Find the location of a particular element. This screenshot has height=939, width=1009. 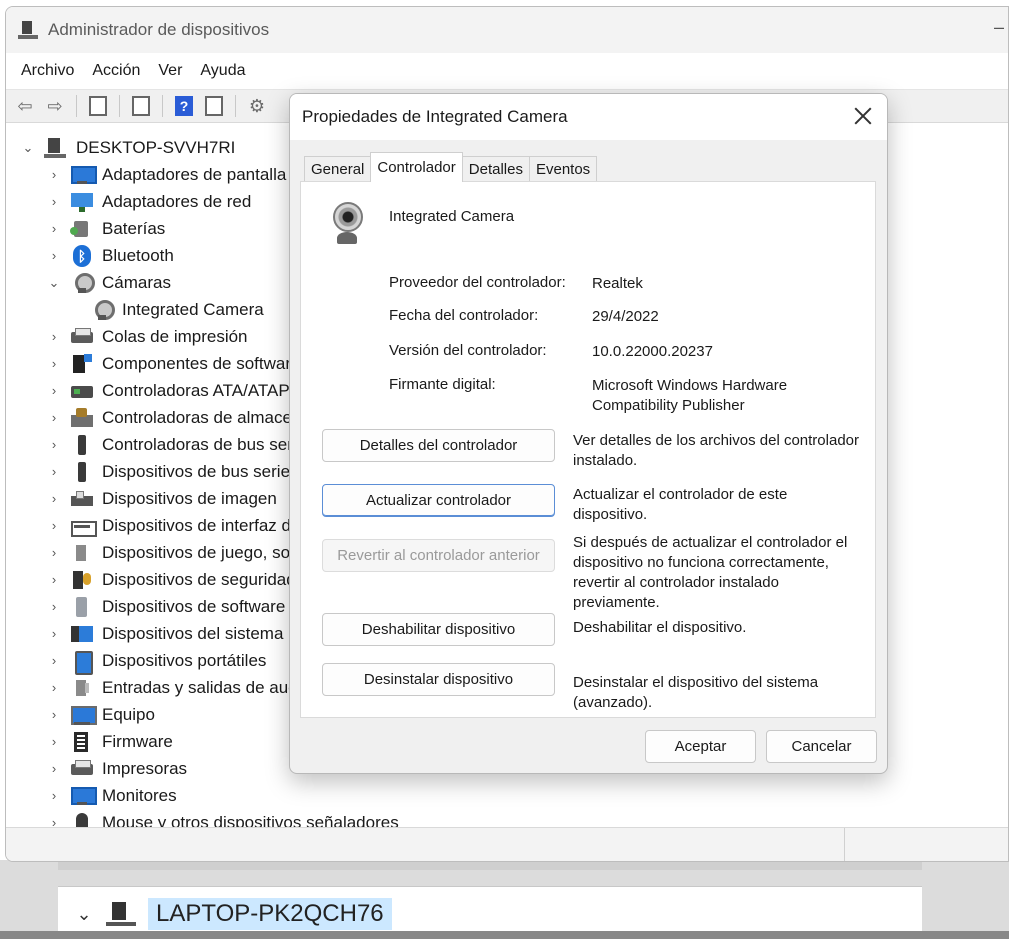

tree-item-label: Equipo is located at coordinates (128, 714).